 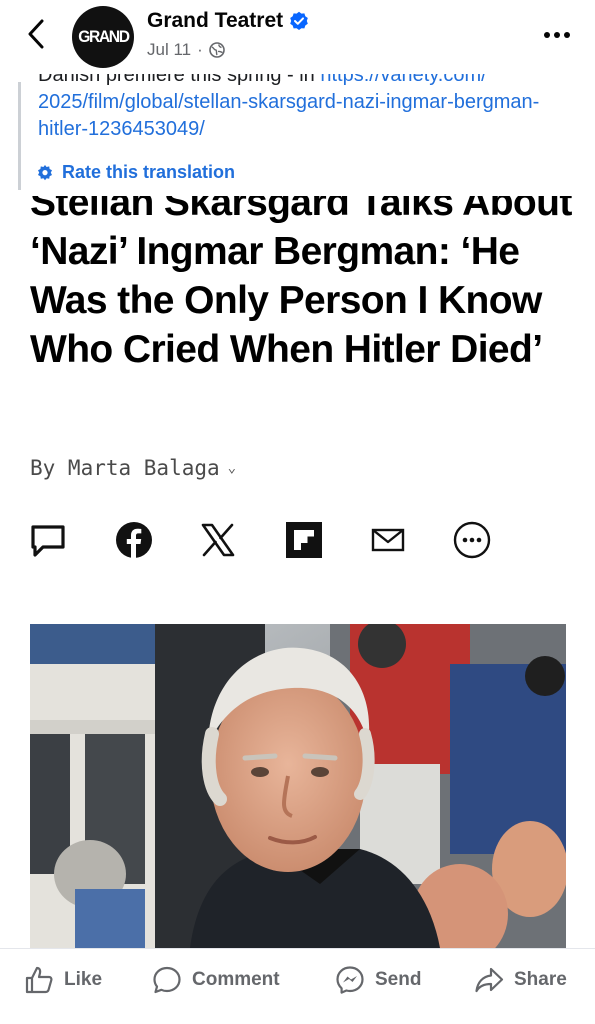 I want to click on flipboard-icon, so click(x=304, y=540).